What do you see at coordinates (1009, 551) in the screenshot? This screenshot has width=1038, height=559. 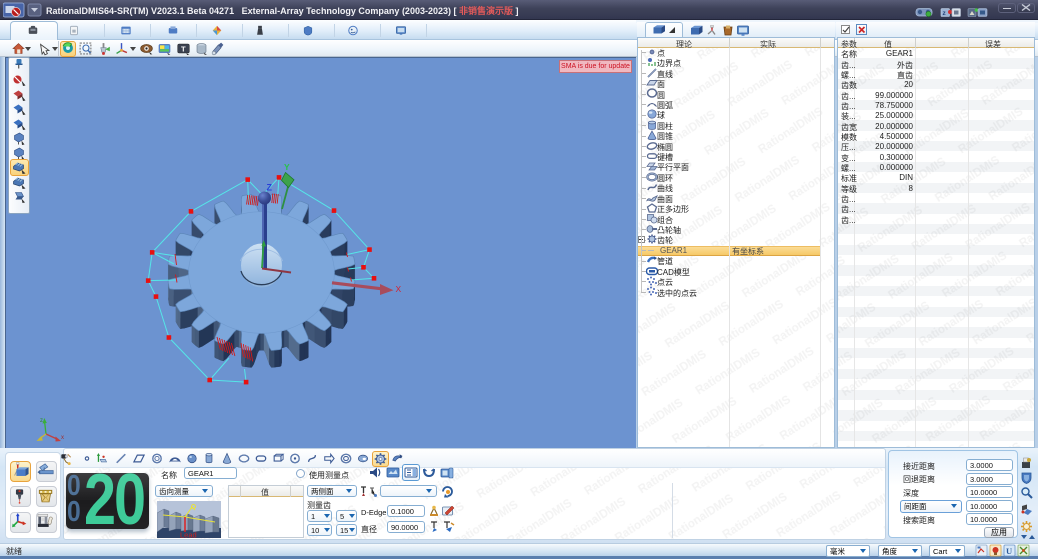 I see `svg-text: U` at bounding box center [1009, 551].